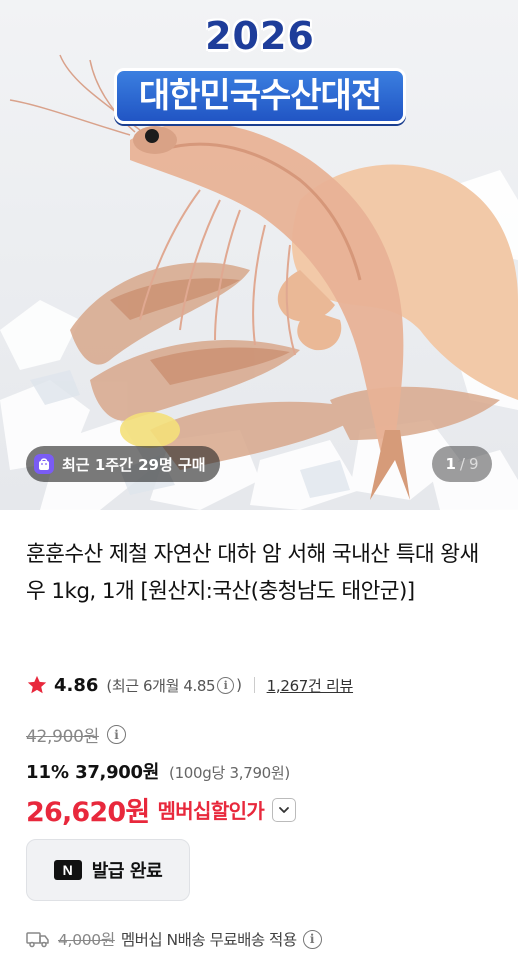 The image size is (518, 960). Describe the element at coordinates (48, 772) in the screenshot. I see `discount-rate: 11%` at that location.